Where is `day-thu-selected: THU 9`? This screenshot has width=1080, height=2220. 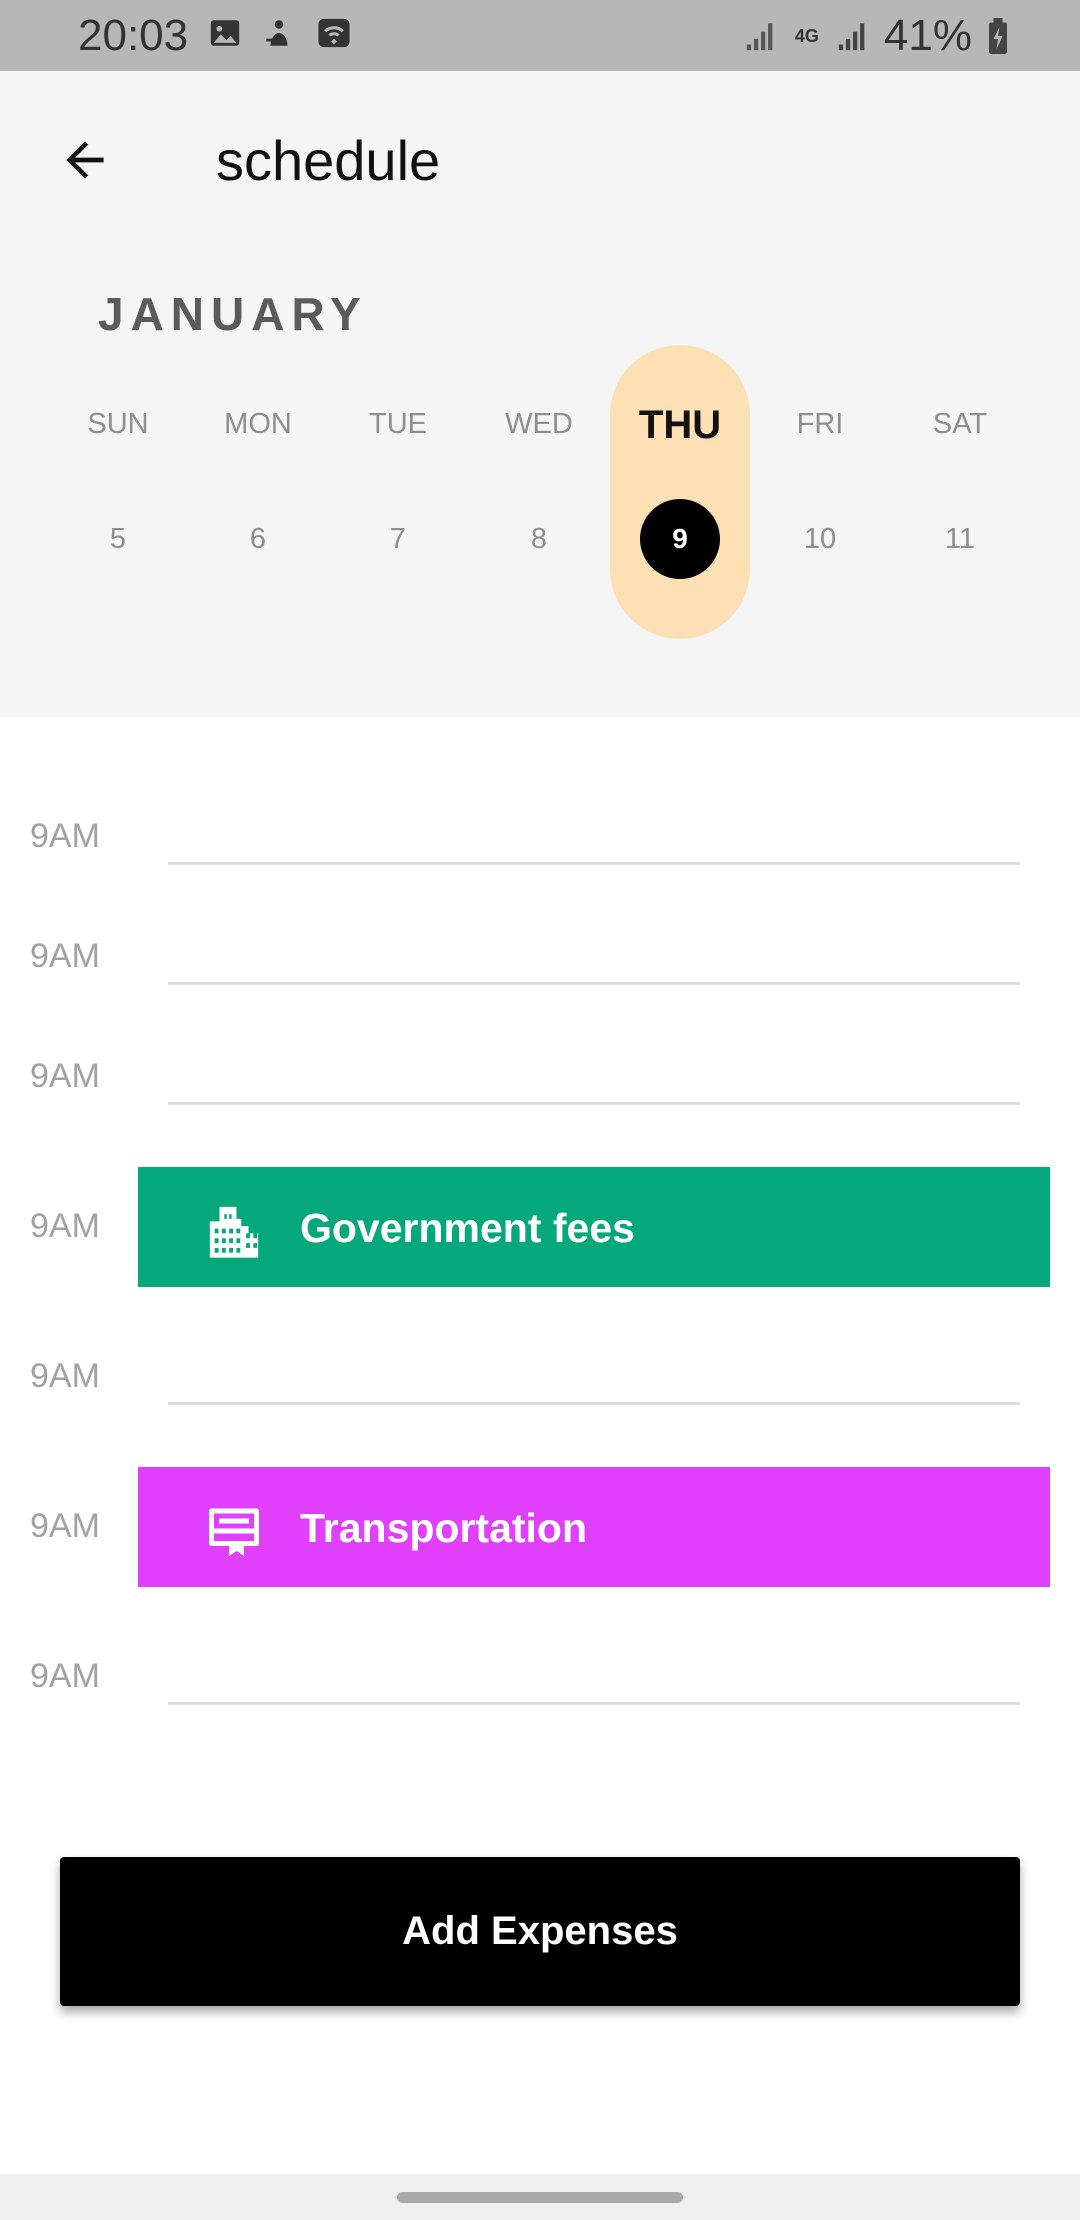
day-thu-selected: THU 9 is located at coordinates (680, 325).